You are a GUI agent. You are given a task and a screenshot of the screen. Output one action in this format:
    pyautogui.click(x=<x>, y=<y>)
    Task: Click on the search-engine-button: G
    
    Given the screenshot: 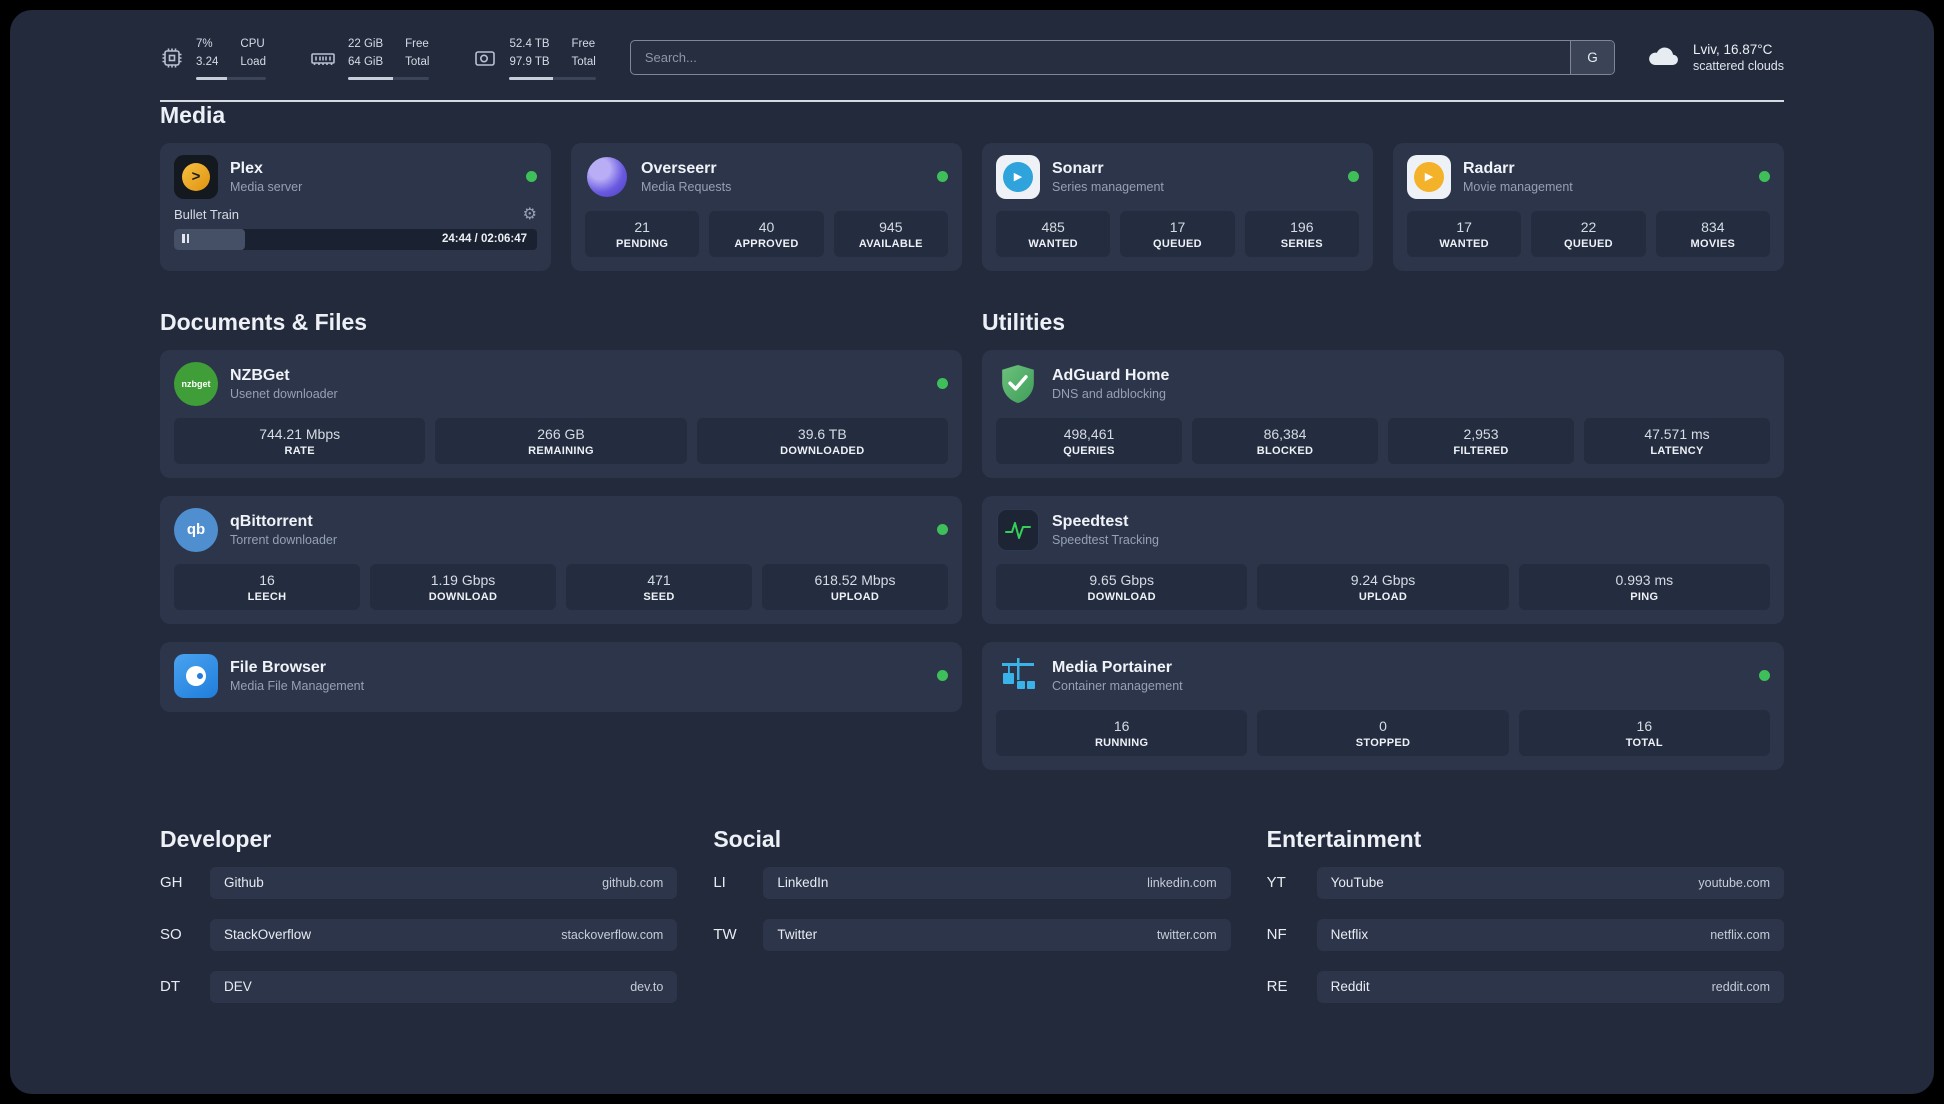 What is the action you would take?
    pyautogui.click(x=1591, y=58)
    